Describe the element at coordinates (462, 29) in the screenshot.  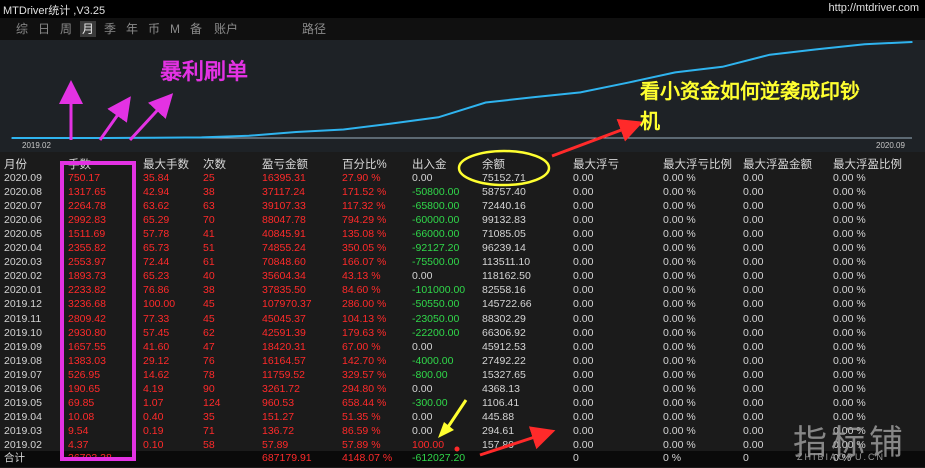
I see `period-tab-bar: 综日周月季年币 M 备账户 路径` at that location.